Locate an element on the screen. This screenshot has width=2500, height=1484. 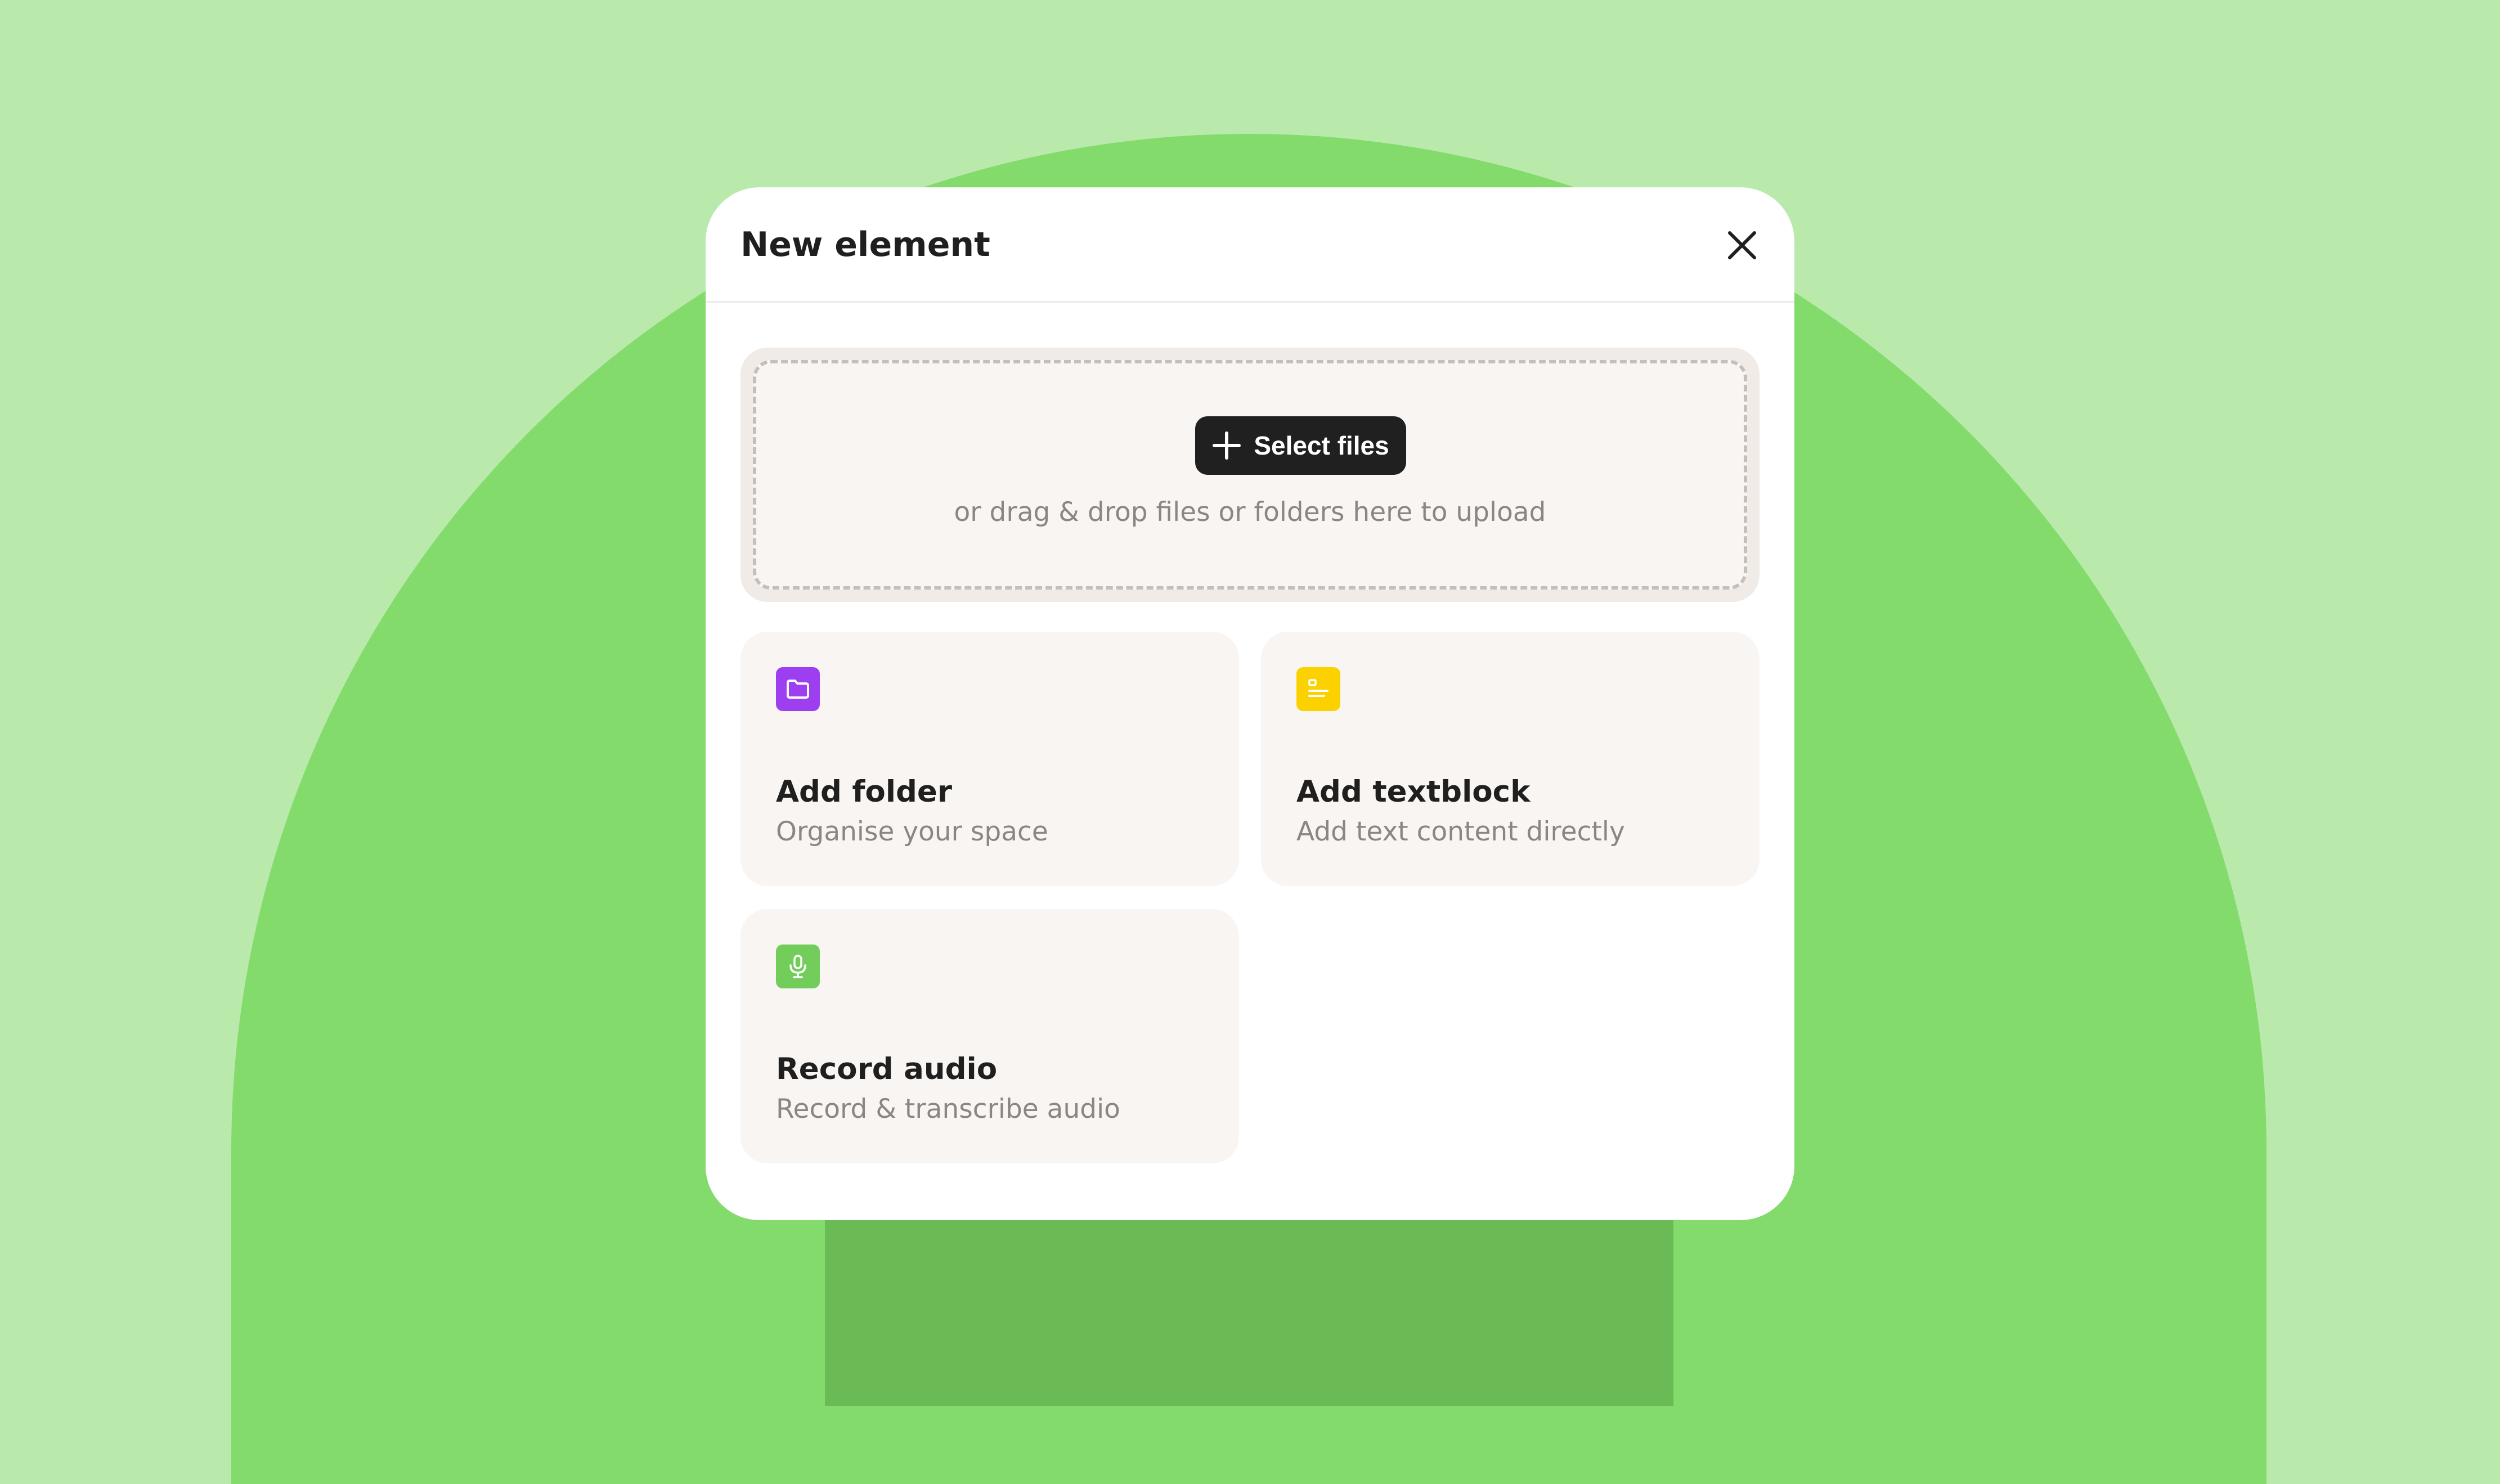
close-button is located at coordinates (1742, 245).